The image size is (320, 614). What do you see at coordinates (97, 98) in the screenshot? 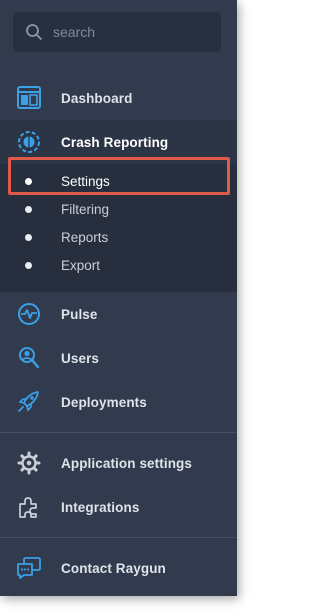
I see `nav-label-dashboard: Dashboard` at bounding box center [97, 98].